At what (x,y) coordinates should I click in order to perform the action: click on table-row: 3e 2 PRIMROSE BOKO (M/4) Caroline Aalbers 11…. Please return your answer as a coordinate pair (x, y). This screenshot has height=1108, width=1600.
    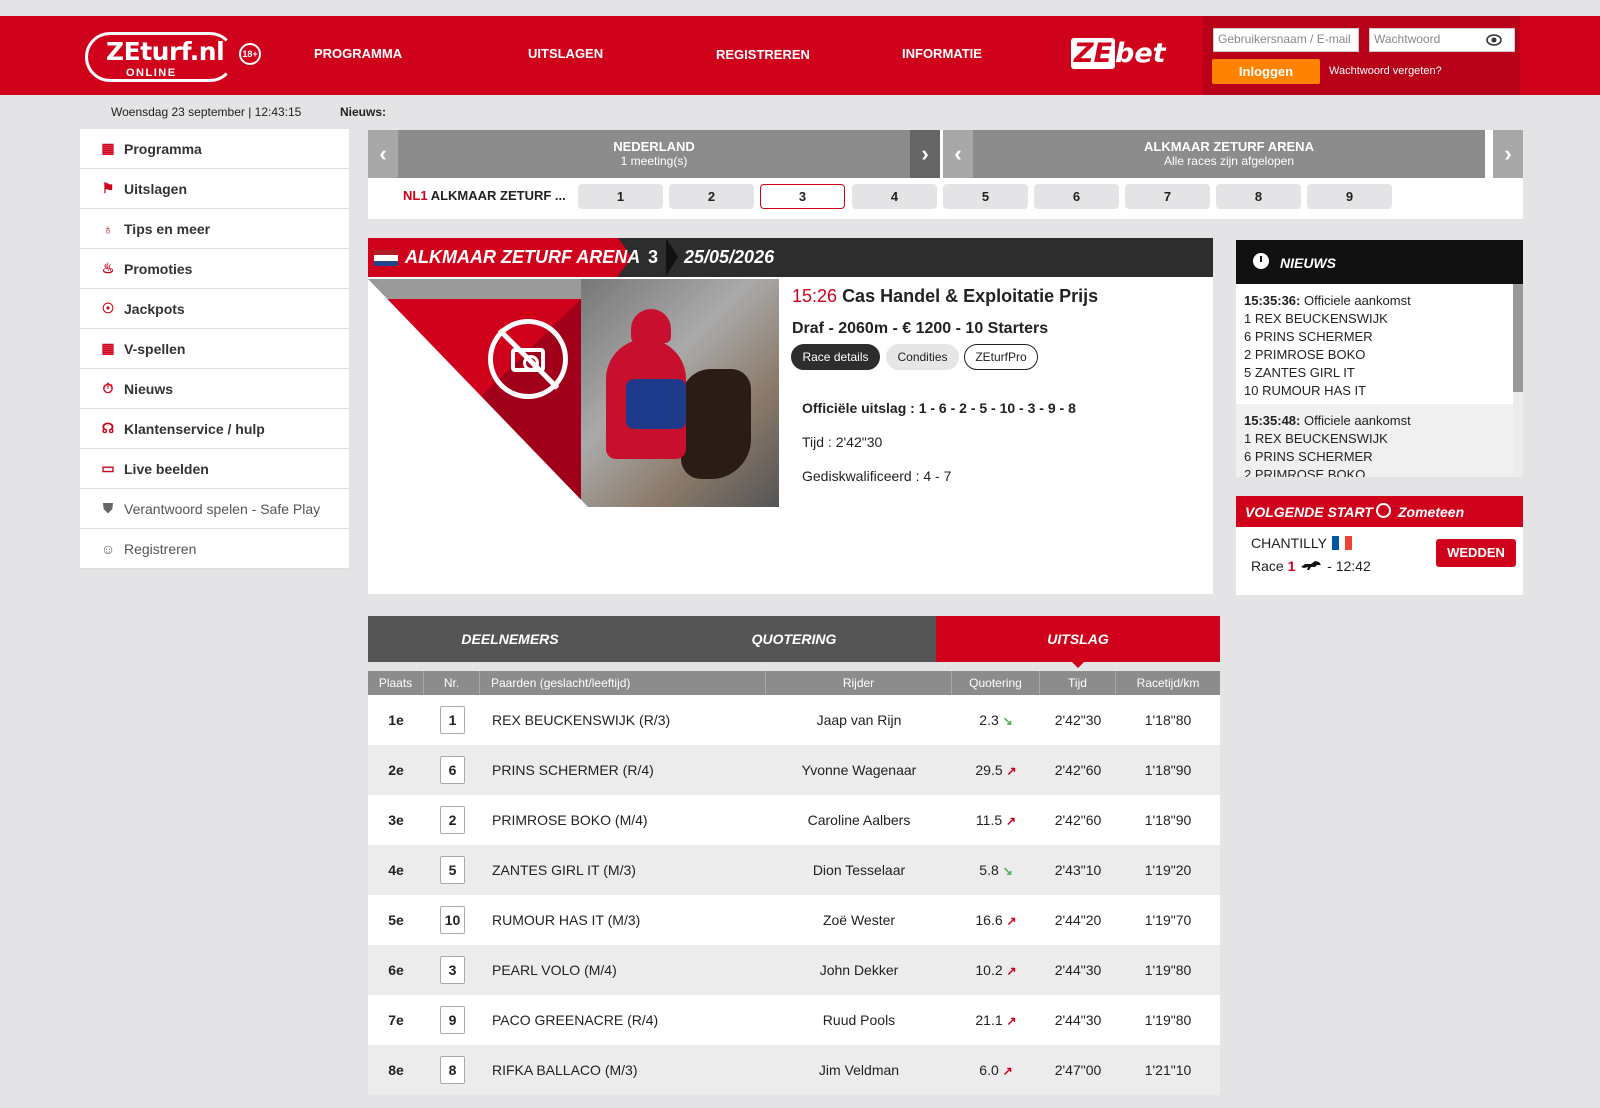
    Looking at the image, I should click on (794, 820).